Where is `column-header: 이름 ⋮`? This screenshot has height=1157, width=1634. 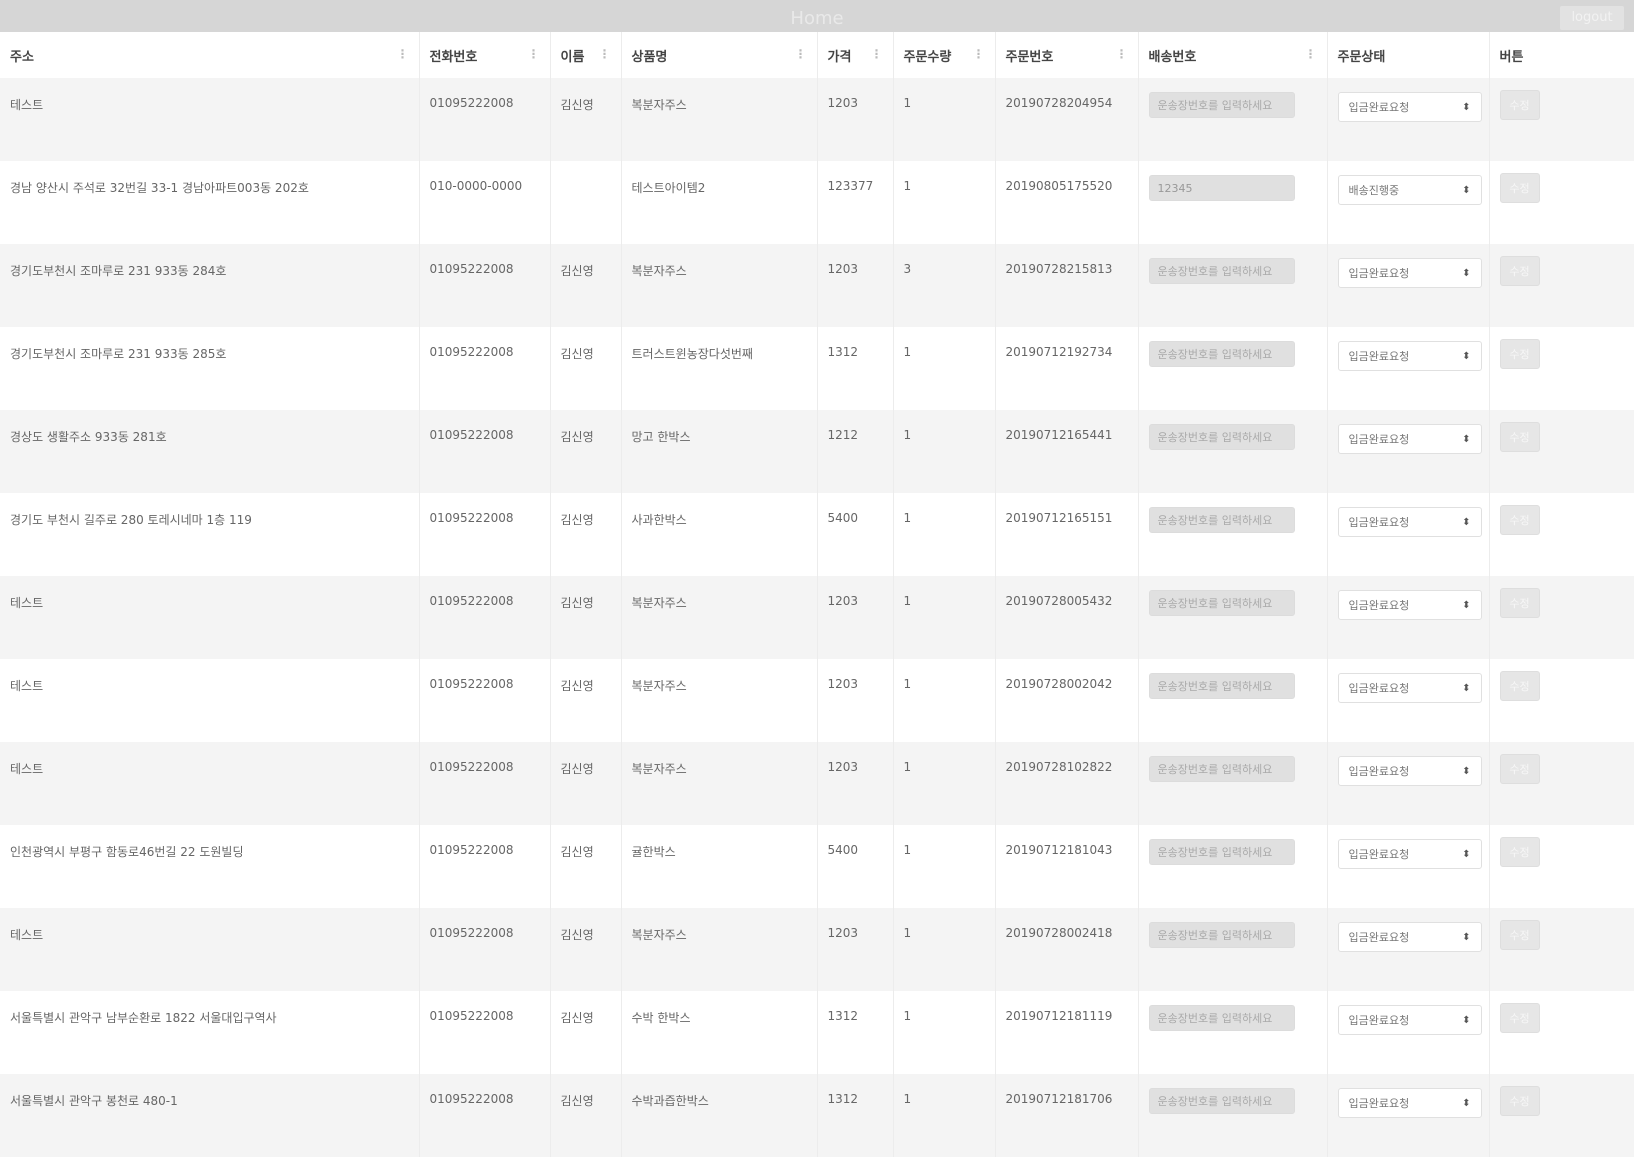
column-header: 이름 ⋮ is located at coordinates (586, 55).